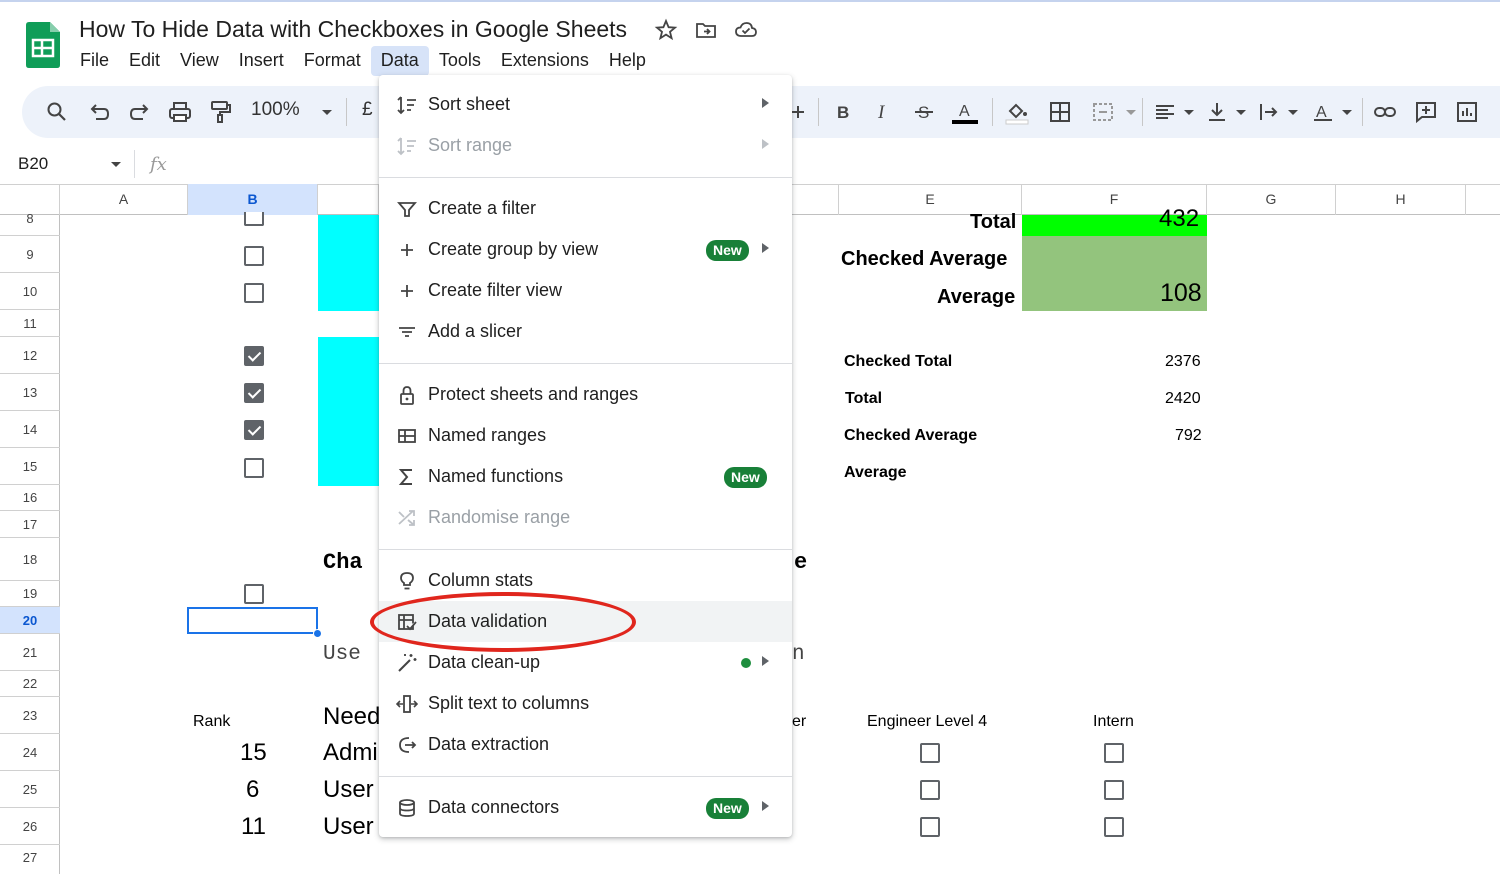  I want to click on menu-item-named-ranges: Named ranges, so click(585, 435).